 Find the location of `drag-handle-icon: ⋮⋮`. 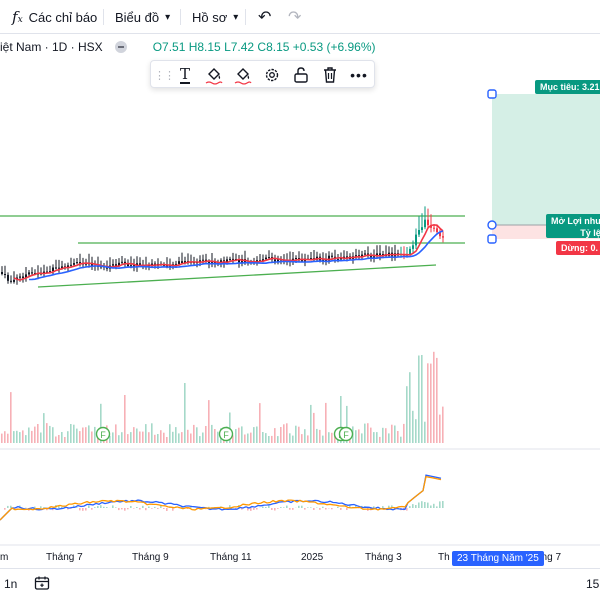

drag-handle-icon: ⋮⋮ is located at coordinates (164, 75).